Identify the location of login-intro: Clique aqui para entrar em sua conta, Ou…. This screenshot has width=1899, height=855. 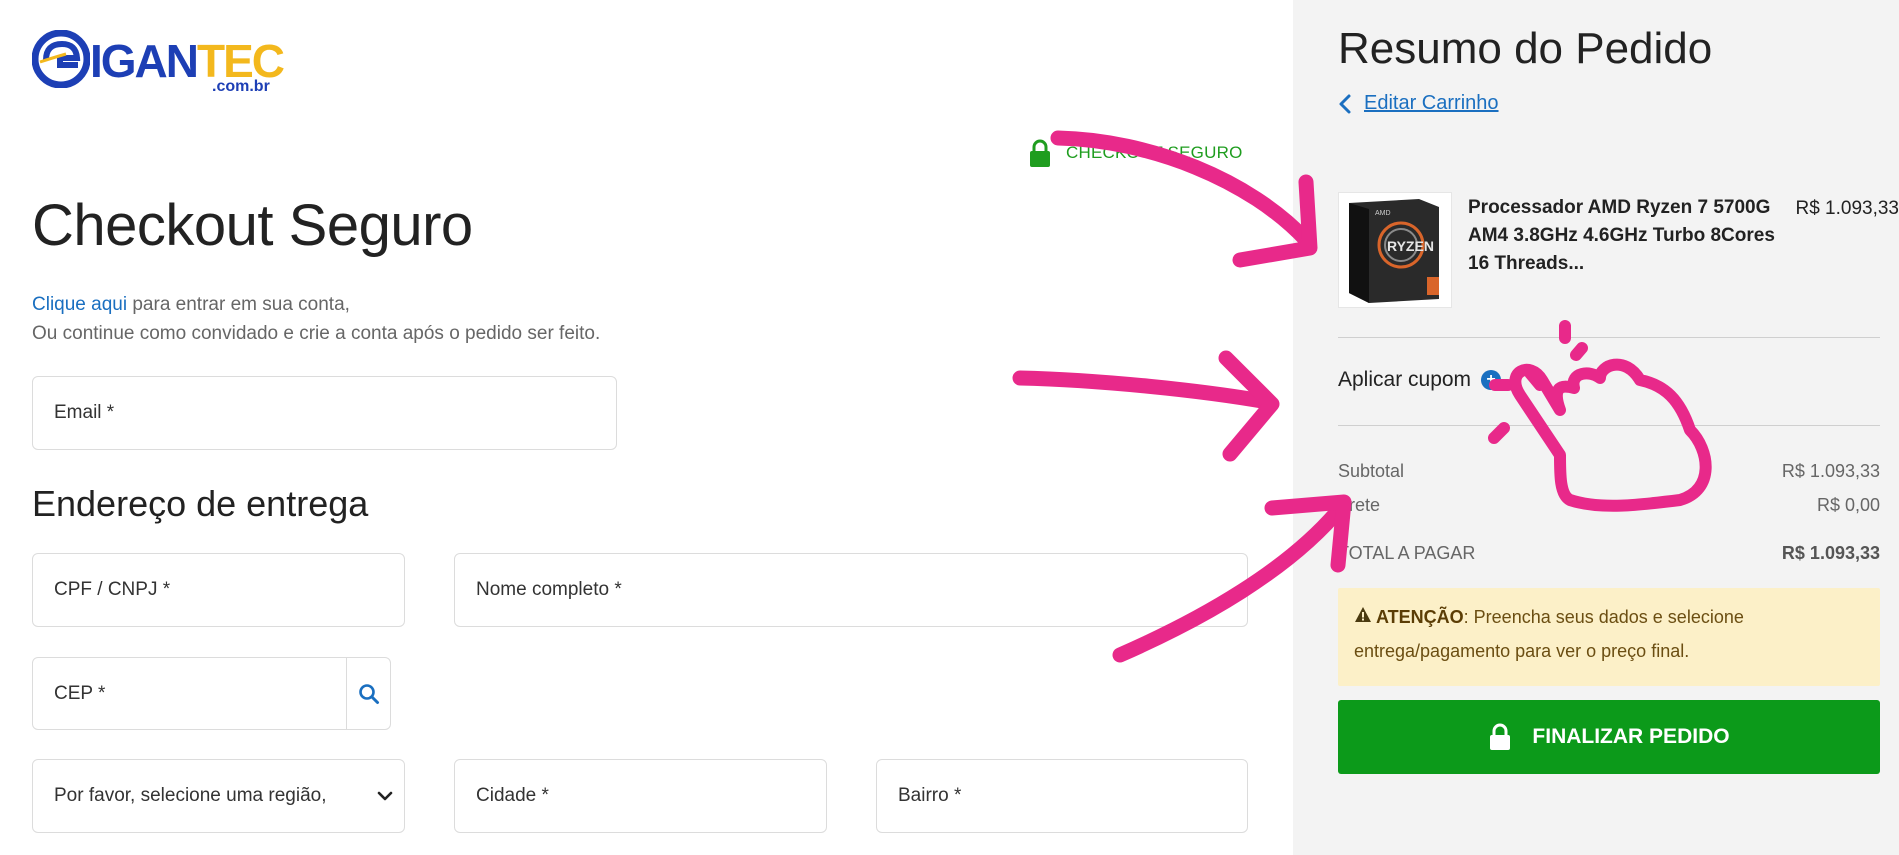
(316, 319).